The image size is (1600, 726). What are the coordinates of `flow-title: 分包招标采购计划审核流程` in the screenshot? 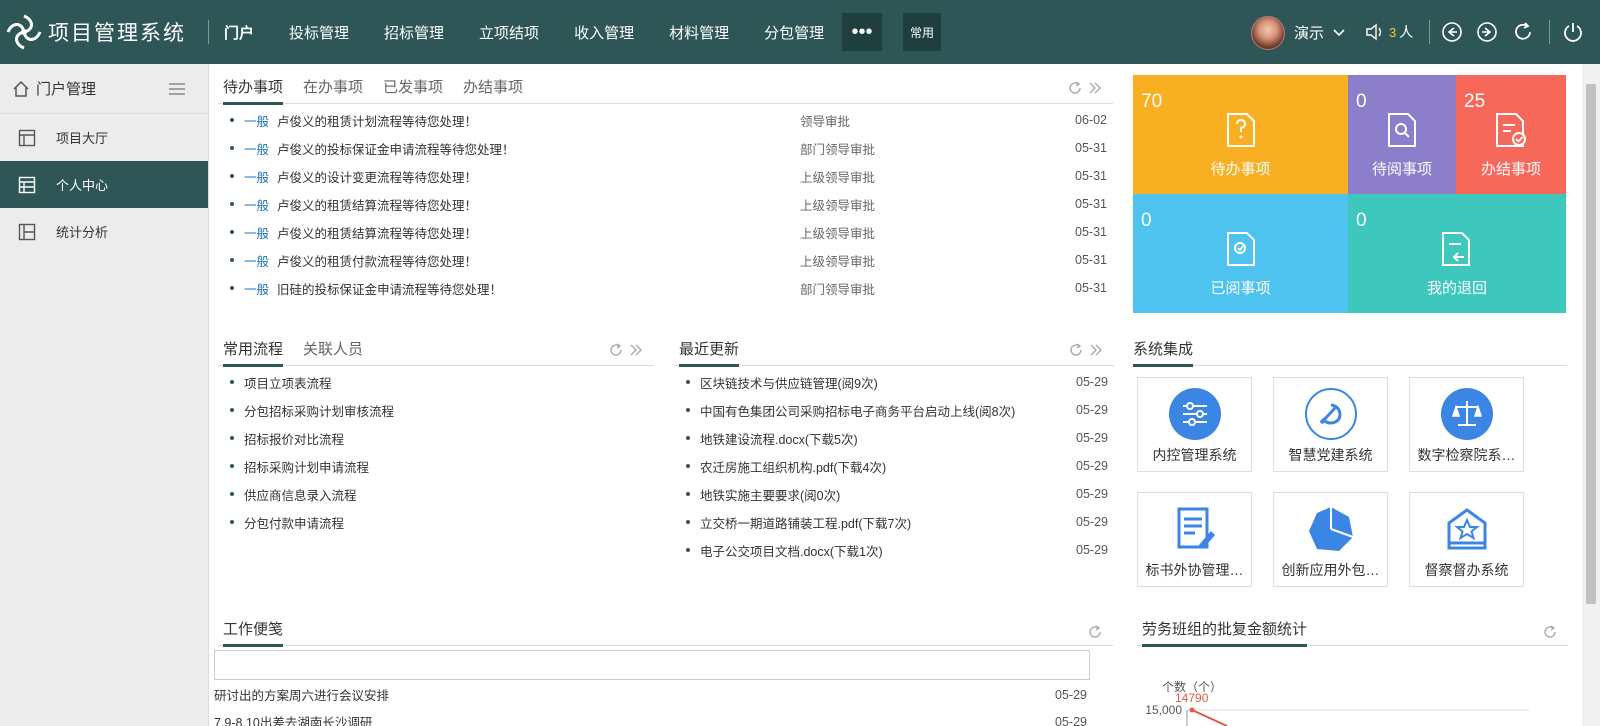 It's located at (319, 410).